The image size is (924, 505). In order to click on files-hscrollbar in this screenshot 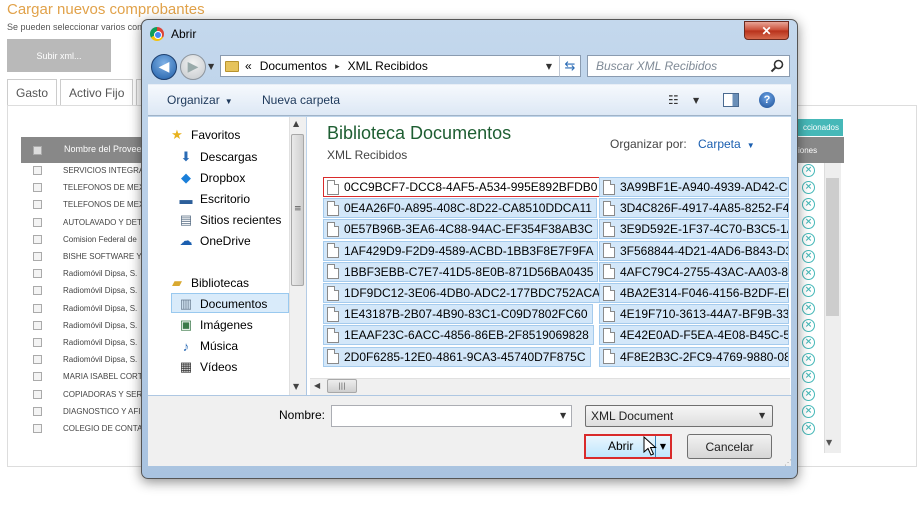, I will do `click(550, 386)`.